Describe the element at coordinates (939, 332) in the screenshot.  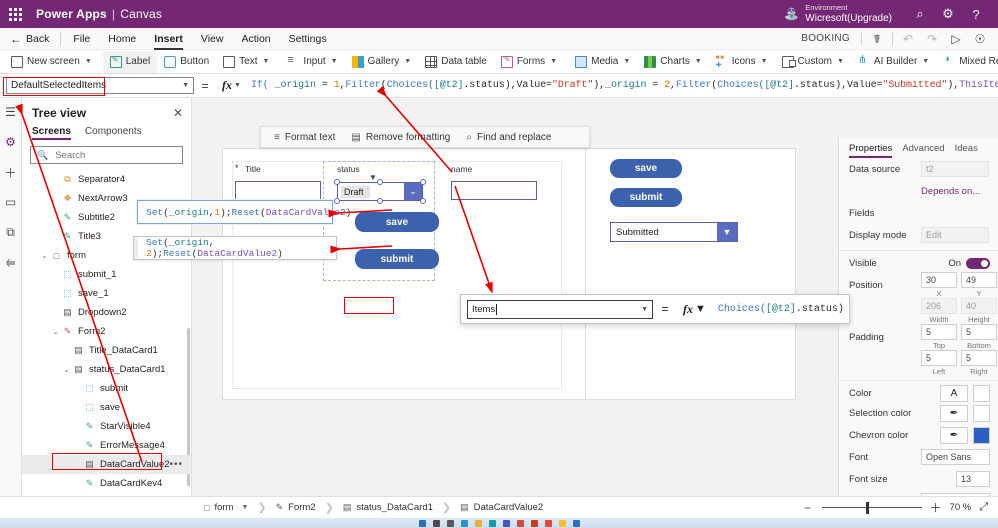
I see `padding-top-input: 5` at that location.